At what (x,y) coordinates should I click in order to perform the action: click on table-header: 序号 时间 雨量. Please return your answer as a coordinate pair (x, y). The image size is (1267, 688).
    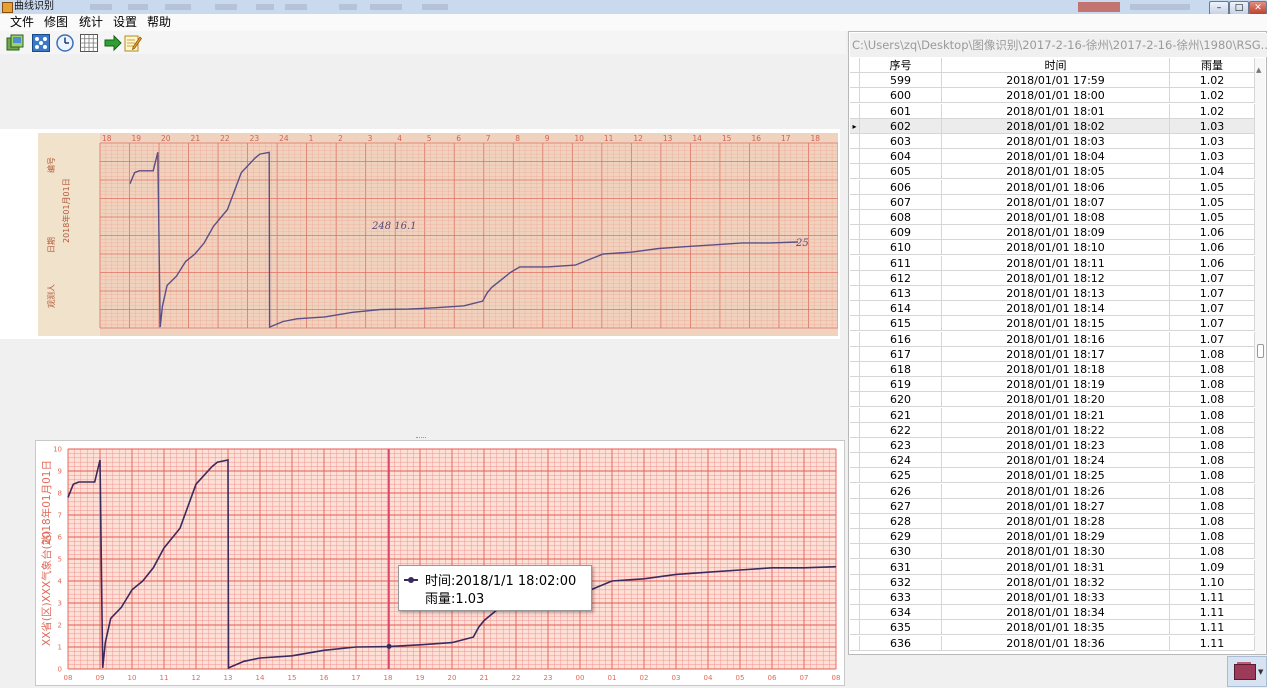
    Looking at the image, I should click on (1052, 66).